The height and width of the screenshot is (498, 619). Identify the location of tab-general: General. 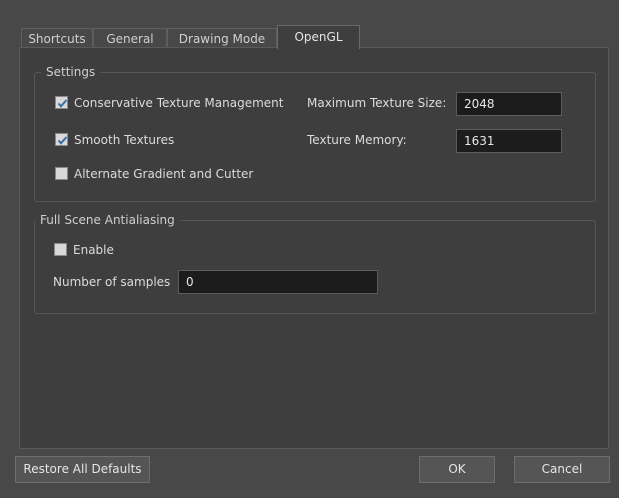
(130, 38).